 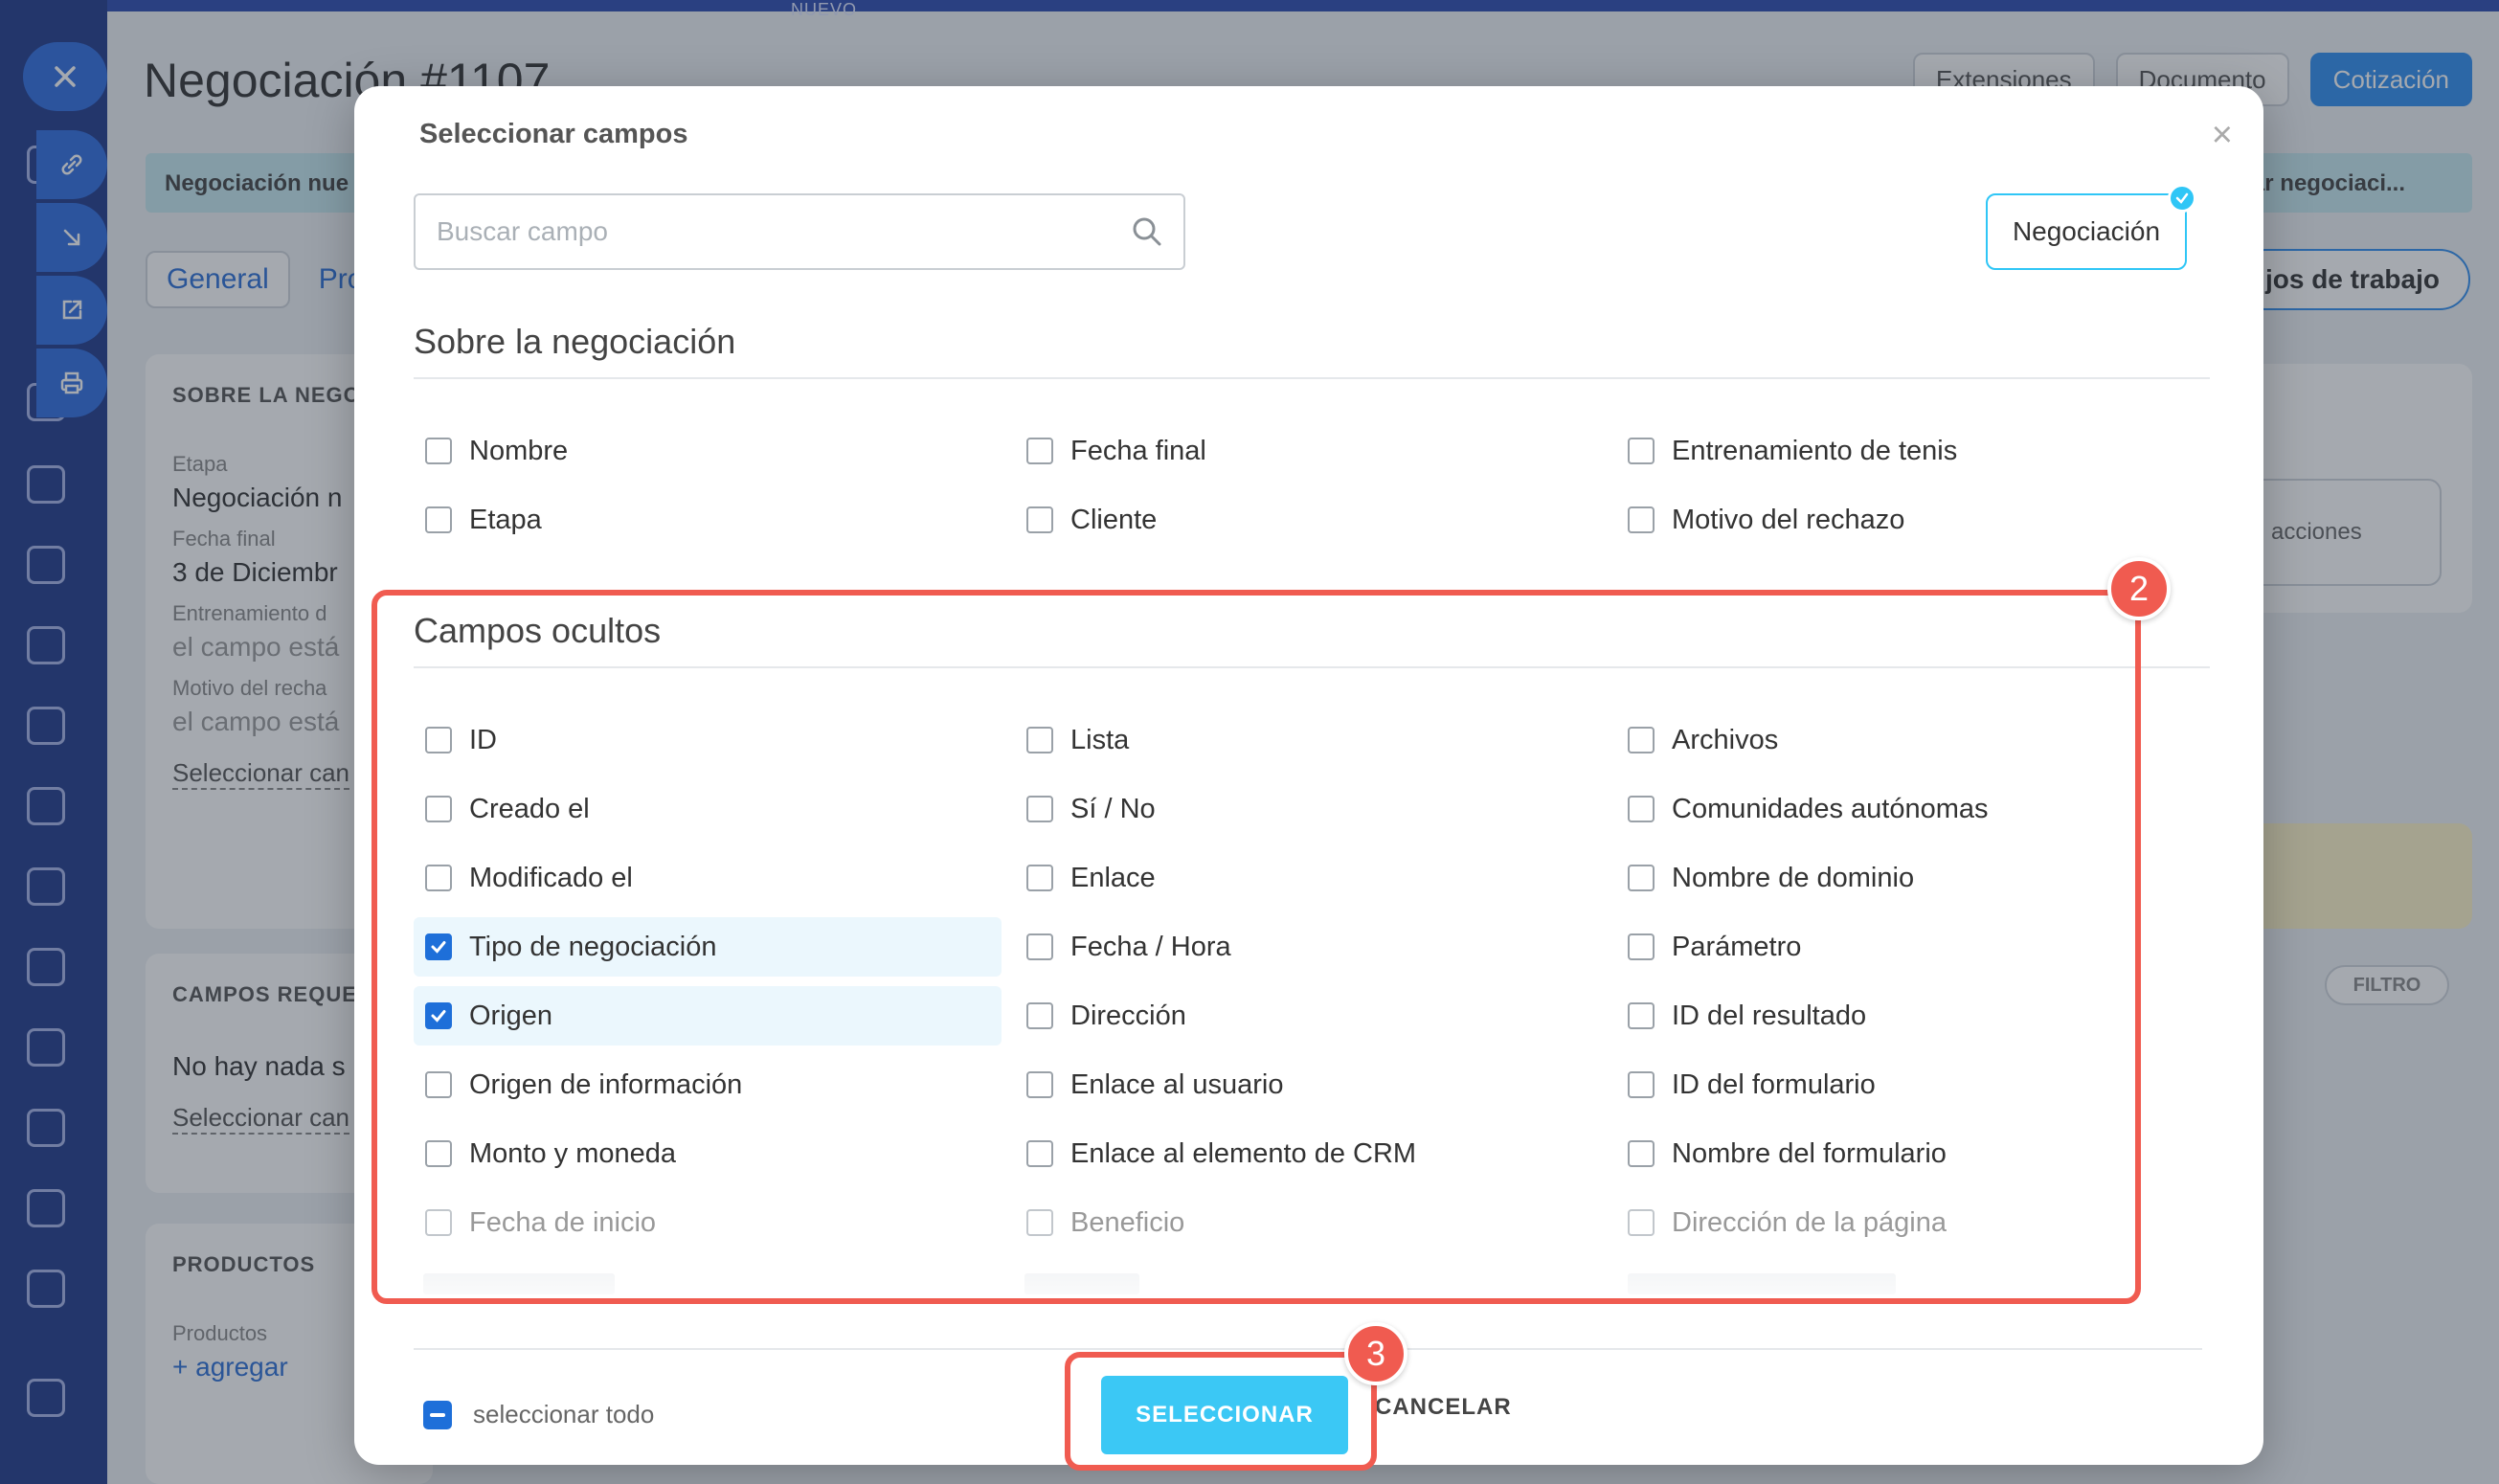 What do you see at coordinates (505, 519) in the screenshot?
I see `field-label: Etapa` at bounding box center [505, 519].